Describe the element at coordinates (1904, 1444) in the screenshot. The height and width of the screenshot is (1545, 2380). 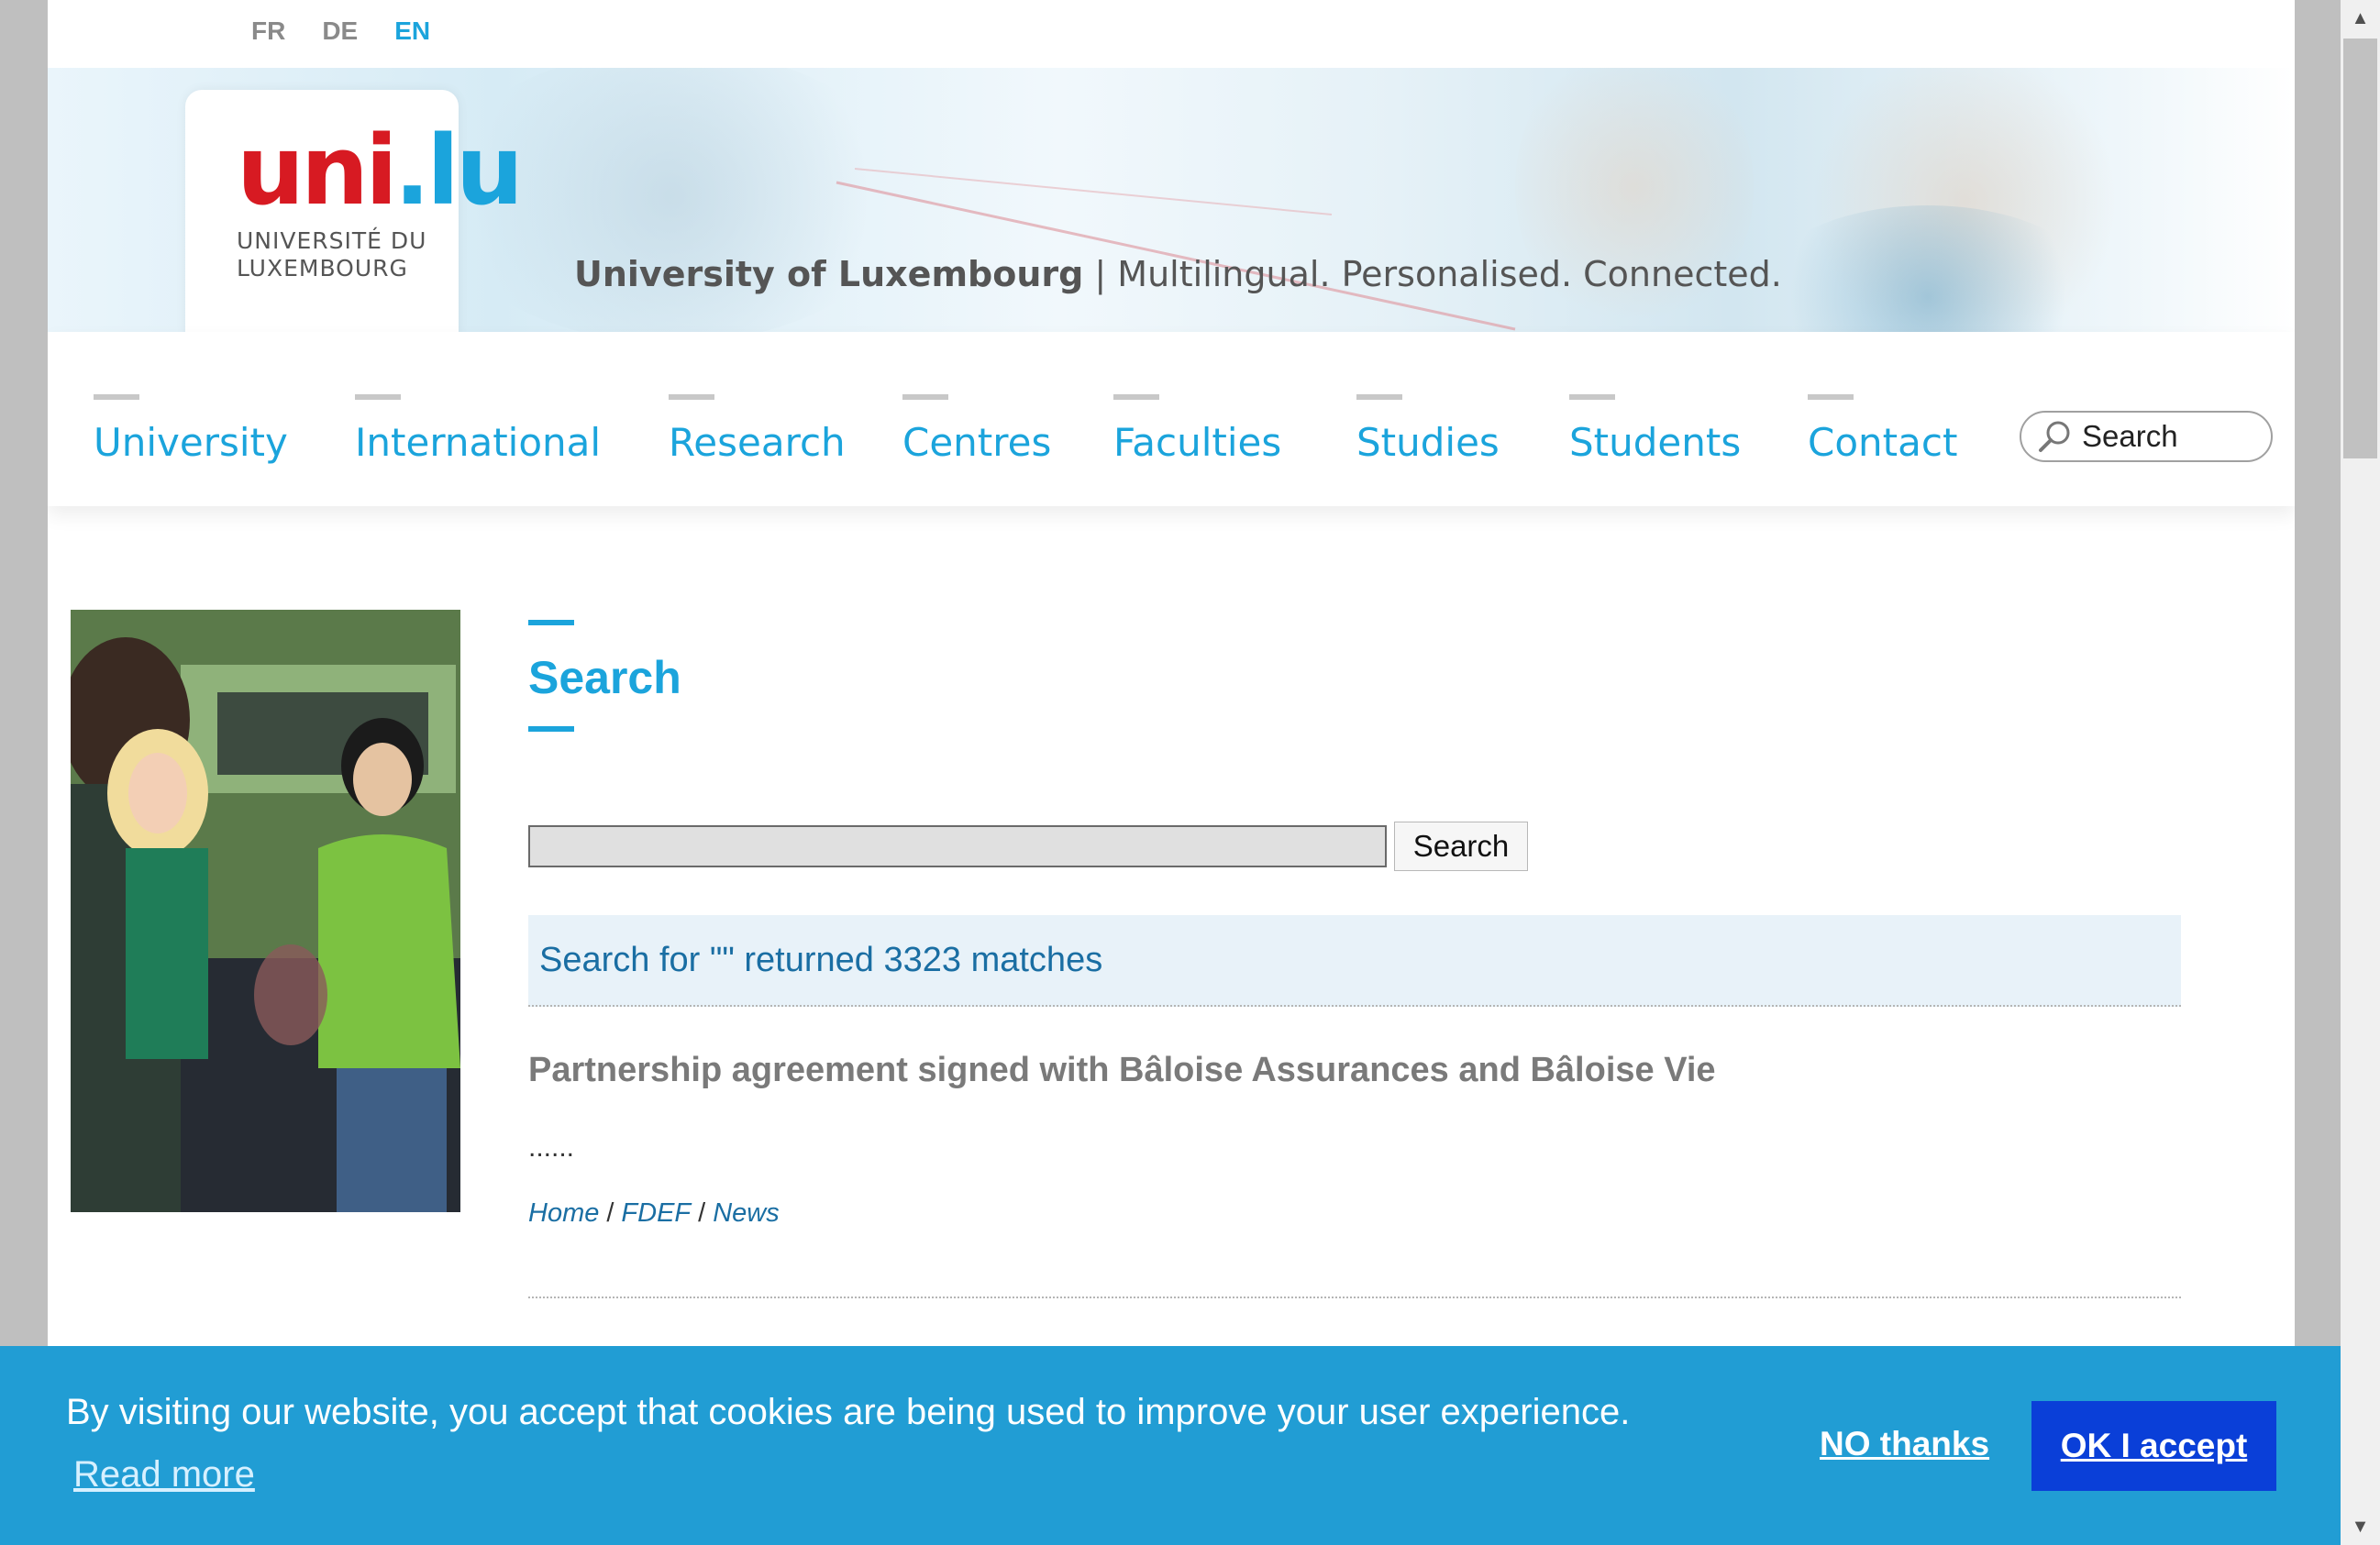
I see `cookie-decline-button: NO thanks` at that location.